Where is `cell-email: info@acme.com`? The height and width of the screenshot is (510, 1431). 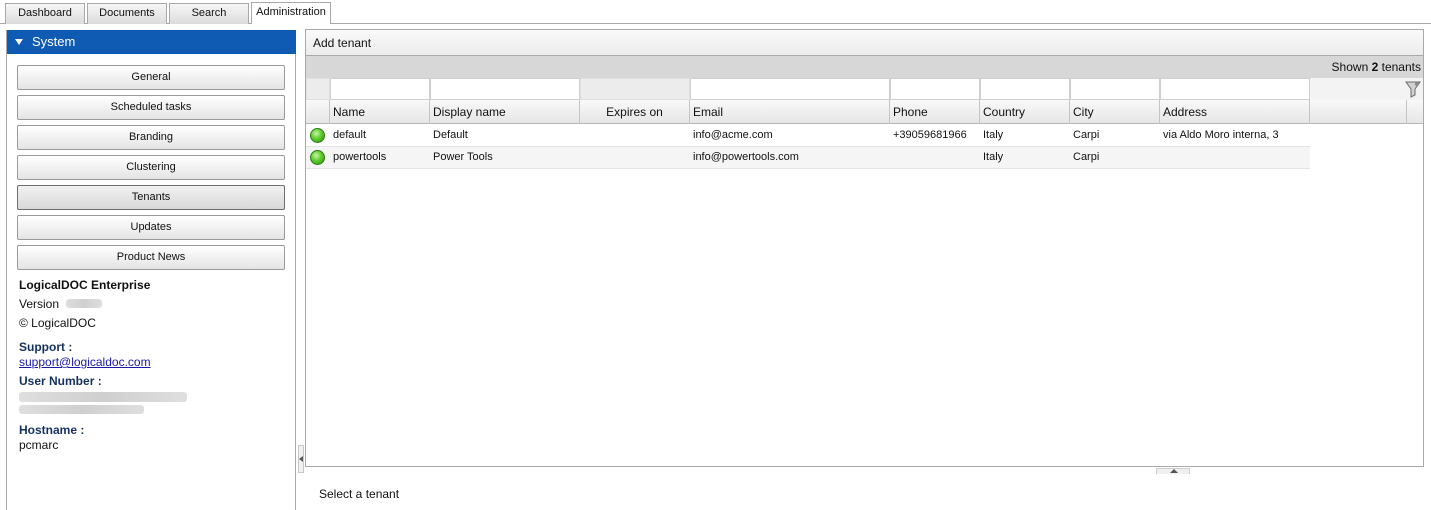 cell-email: info@acme.com is located at coordinates (733, 135).